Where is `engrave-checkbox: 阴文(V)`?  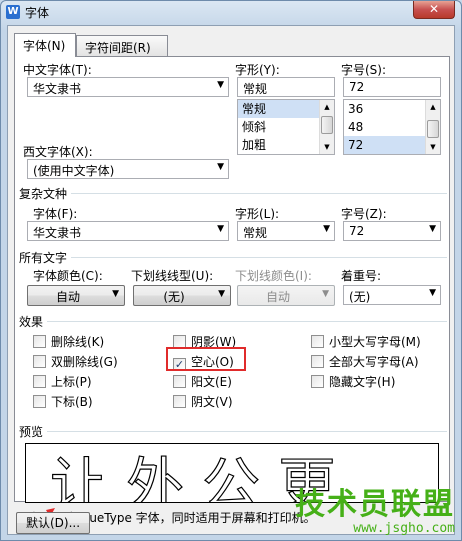 engrave-checkbox: 阴文(V) is located at coordinates (203, 401).